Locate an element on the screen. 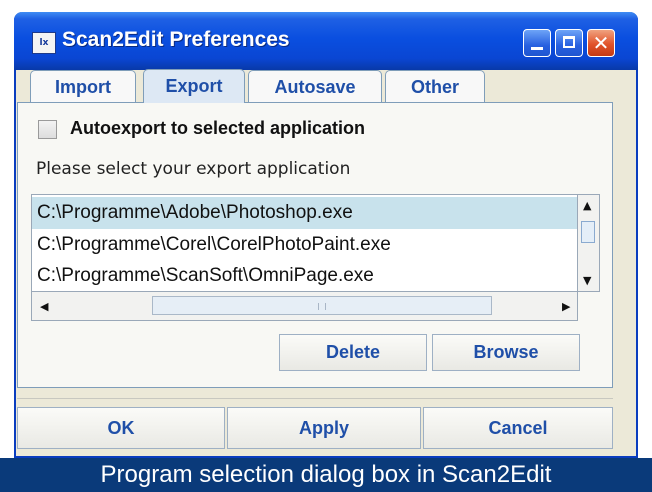  maximize-button is located at coordinates (569, 43).